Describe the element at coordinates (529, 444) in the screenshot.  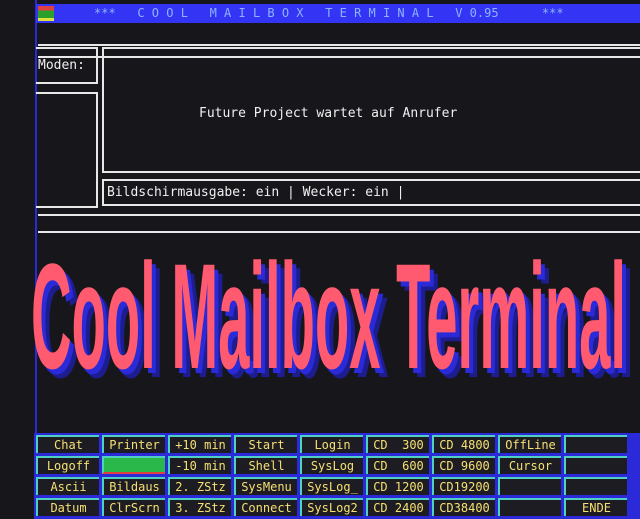
I see `function-button-offline: OffLine` at that location.